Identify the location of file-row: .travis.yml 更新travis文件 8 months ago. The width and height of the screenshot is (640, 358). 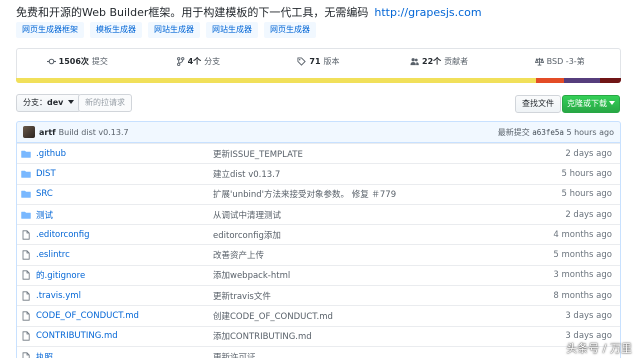
(318, 295).